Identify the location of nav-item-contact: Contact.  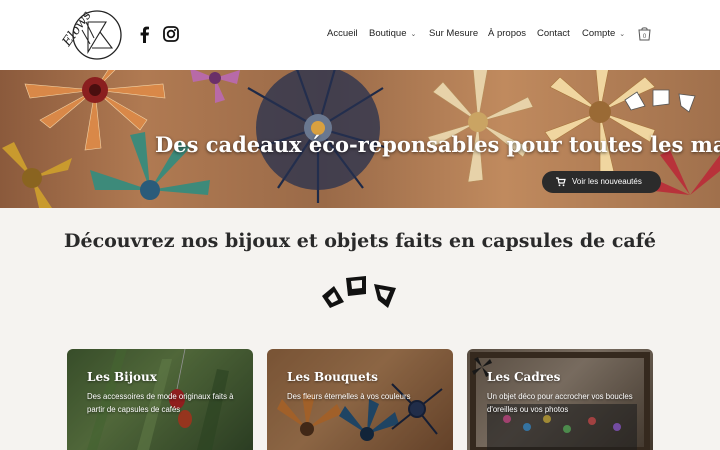
(553, 33).